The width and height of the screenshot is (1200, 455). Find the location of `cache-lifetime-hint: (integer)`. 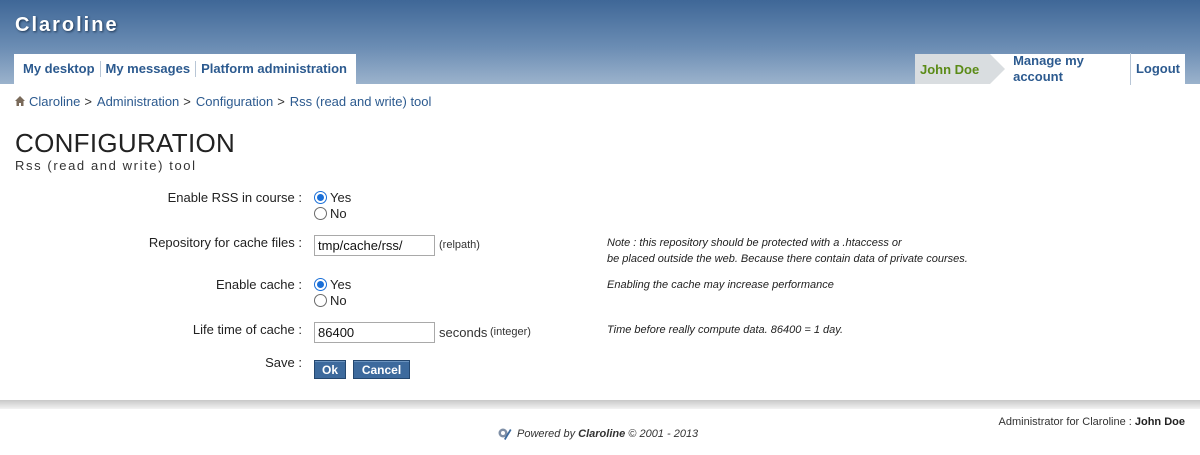

cache-lifetime-hint: (integer) is located at coordinates (510, 332).